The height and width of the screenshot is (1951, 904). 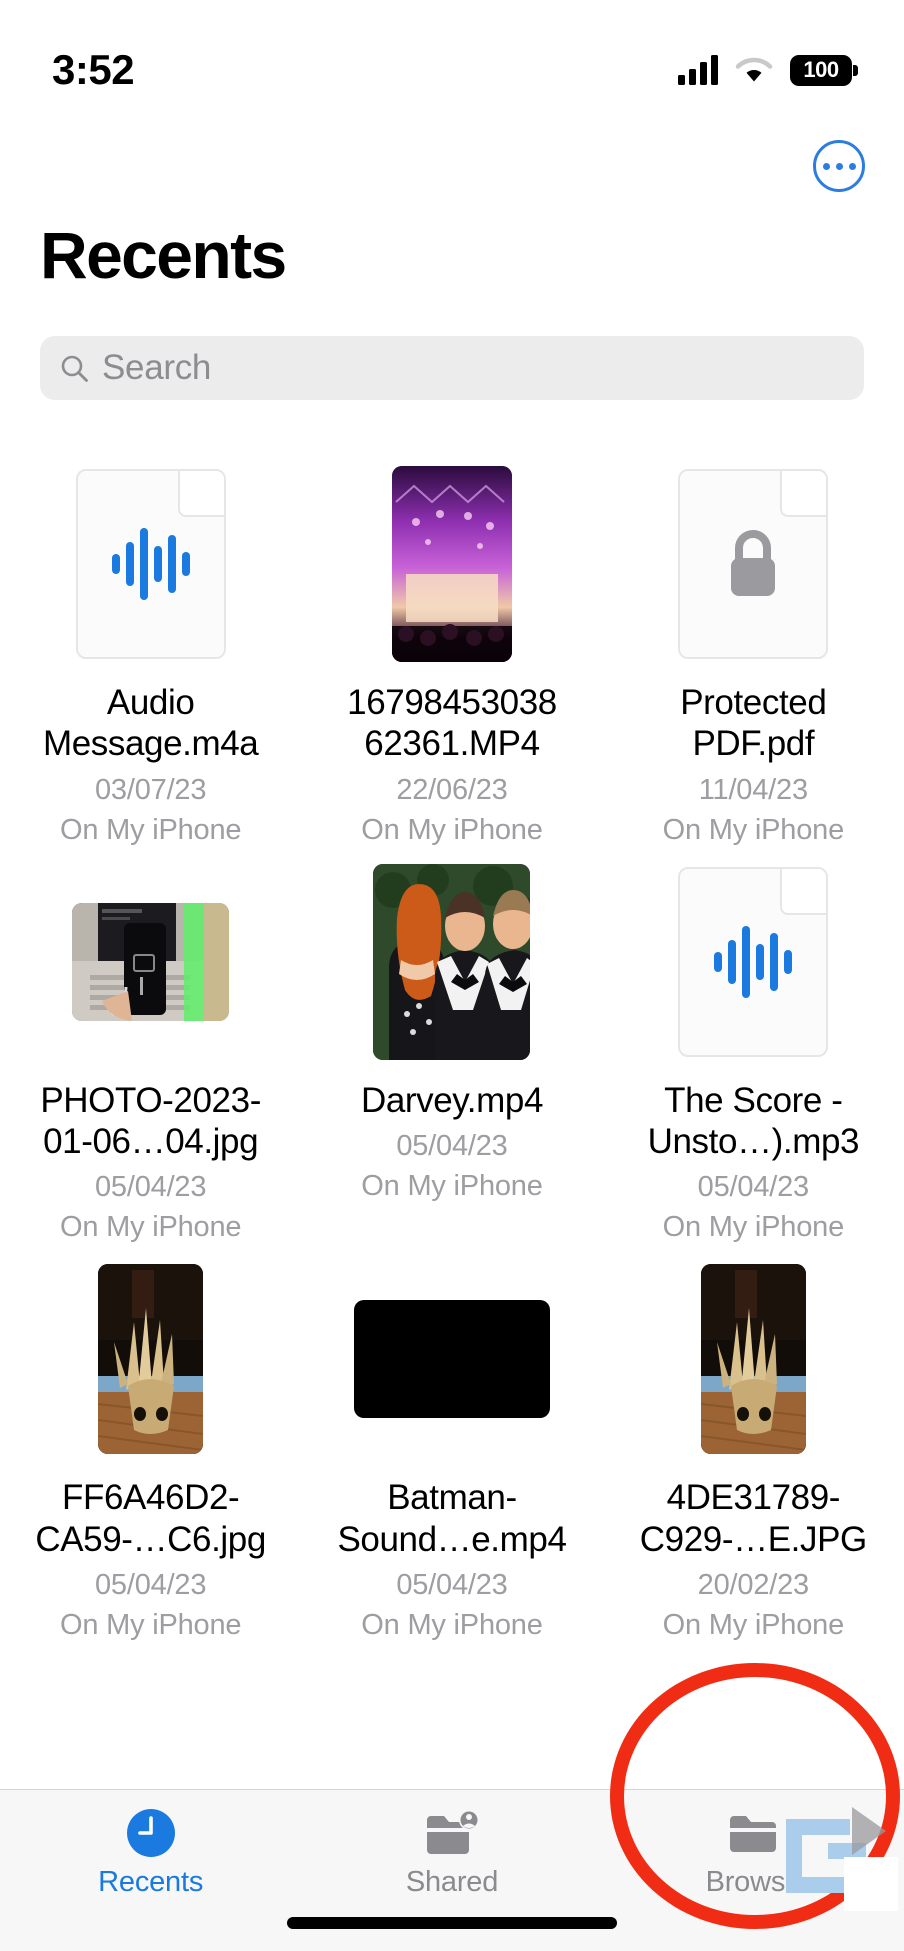 What do you see at coordinates (157, 367) in the screenshot?
I see `search-placeholder: Search` at bounding box center [157, 367].